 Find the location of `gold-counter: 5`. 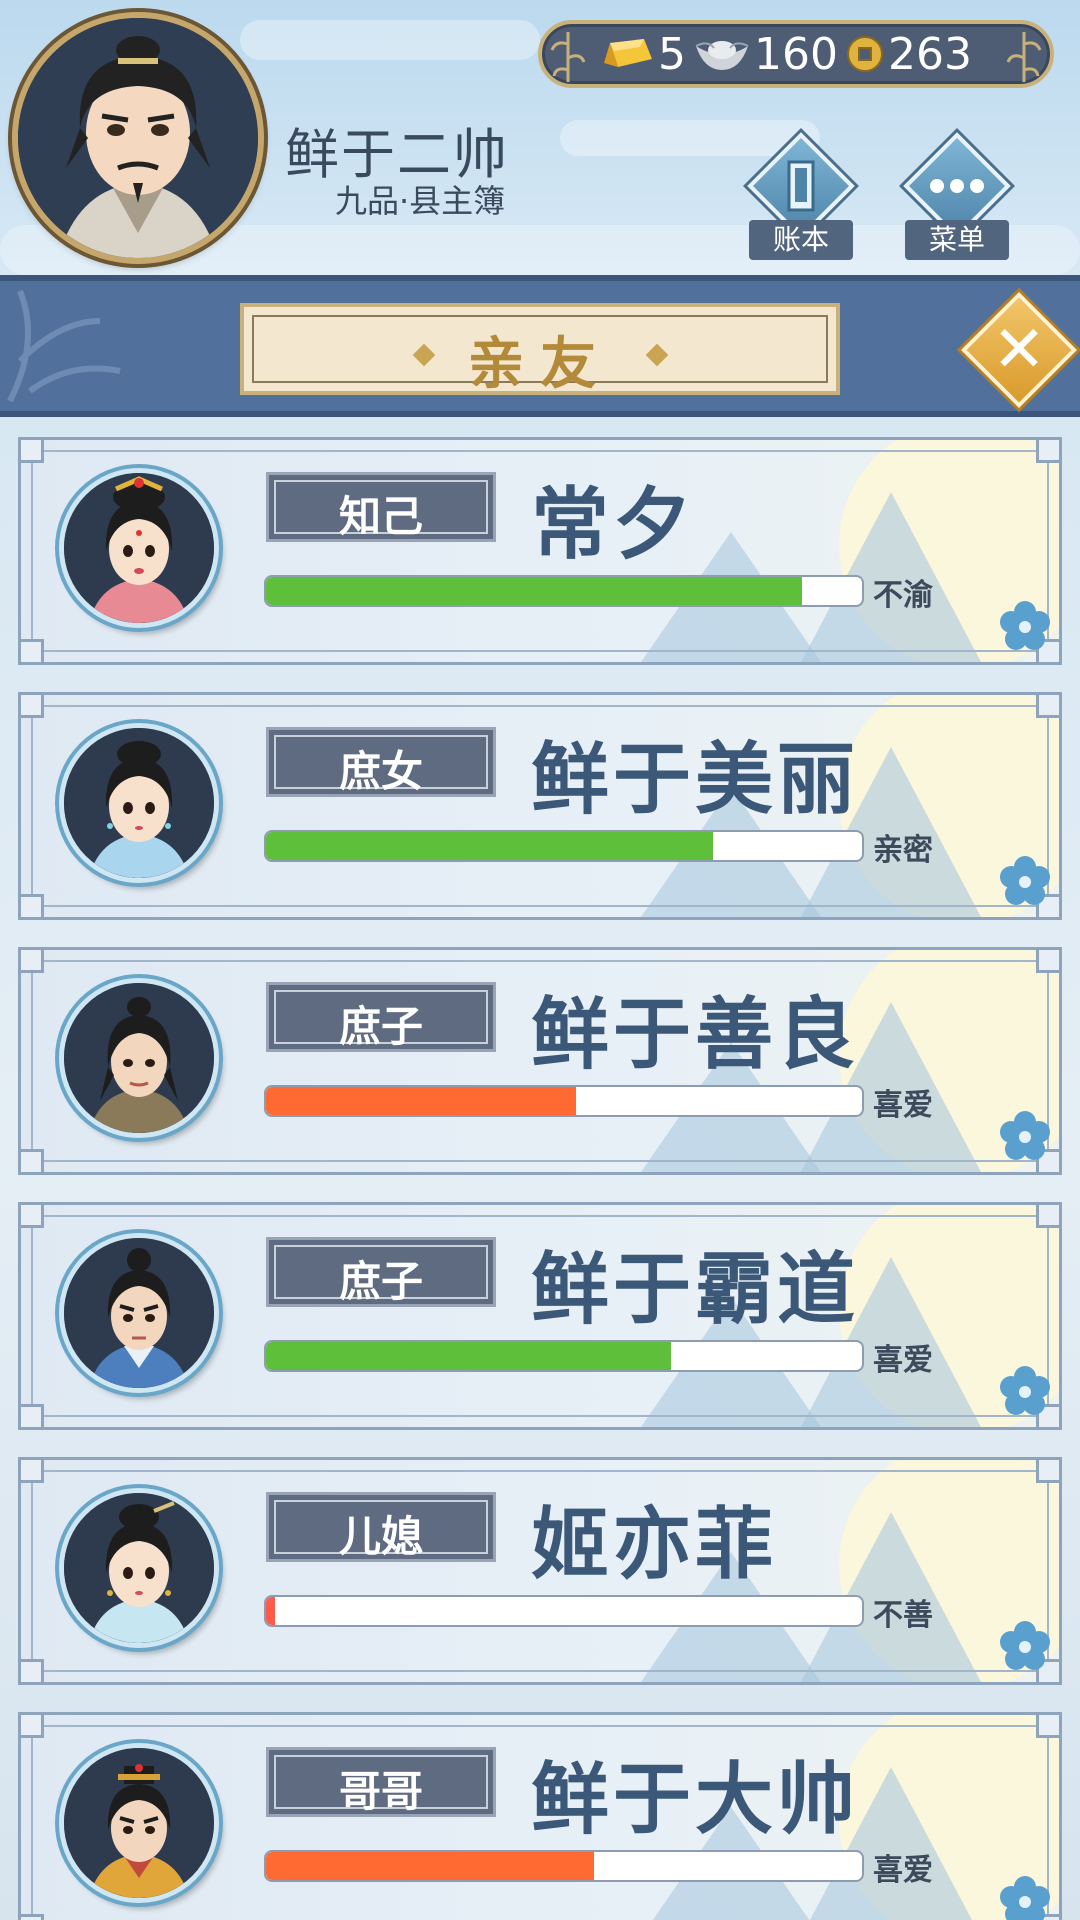

gold-counter: 5 is located at coordinates (643, 54).